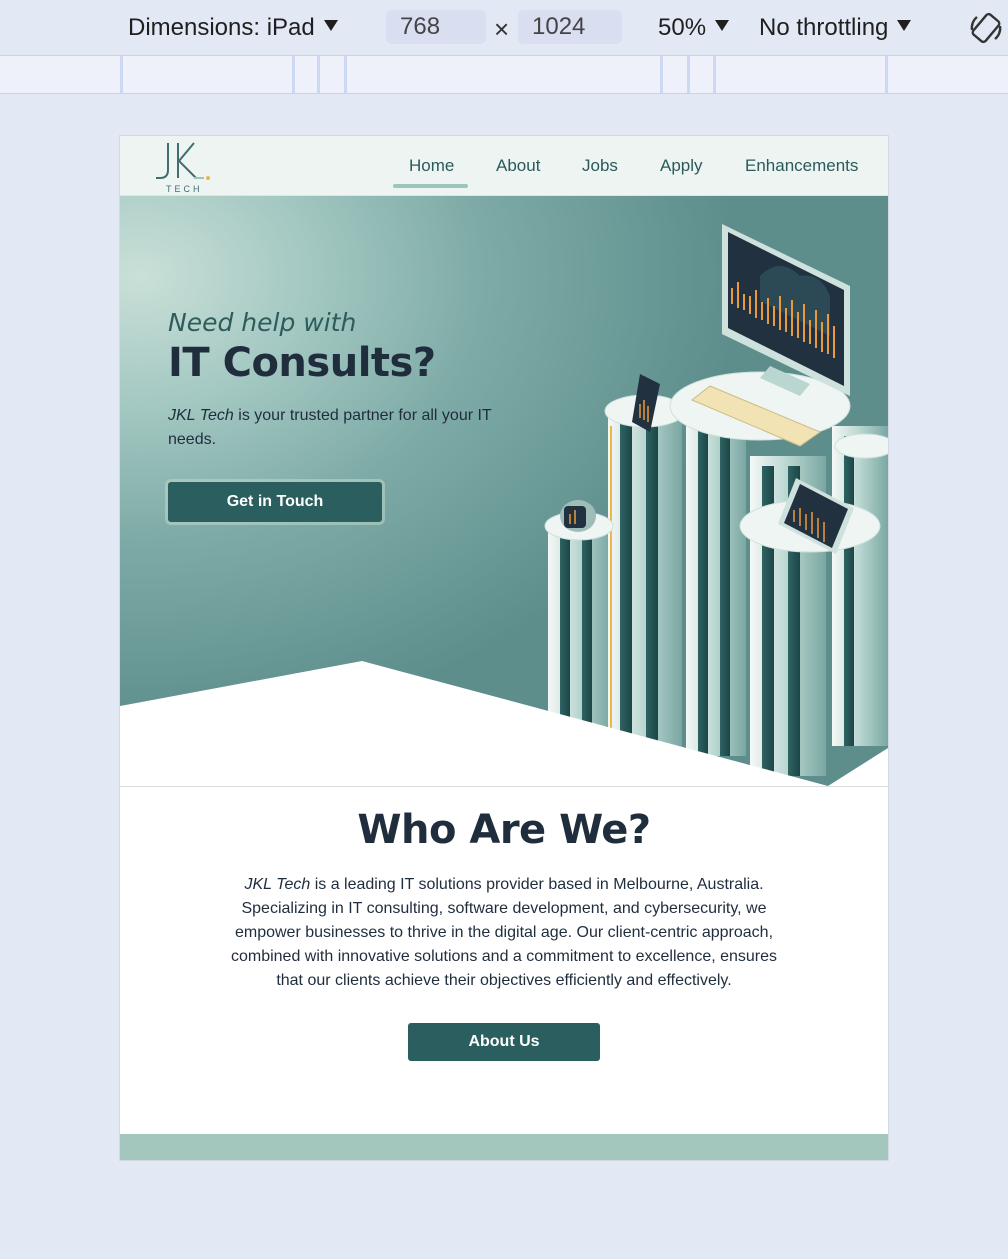 The height and width of the screenshot is (1259, 1008). I want to click on device-dimensions-select: Dimensions: iPad, so click(233, 28).